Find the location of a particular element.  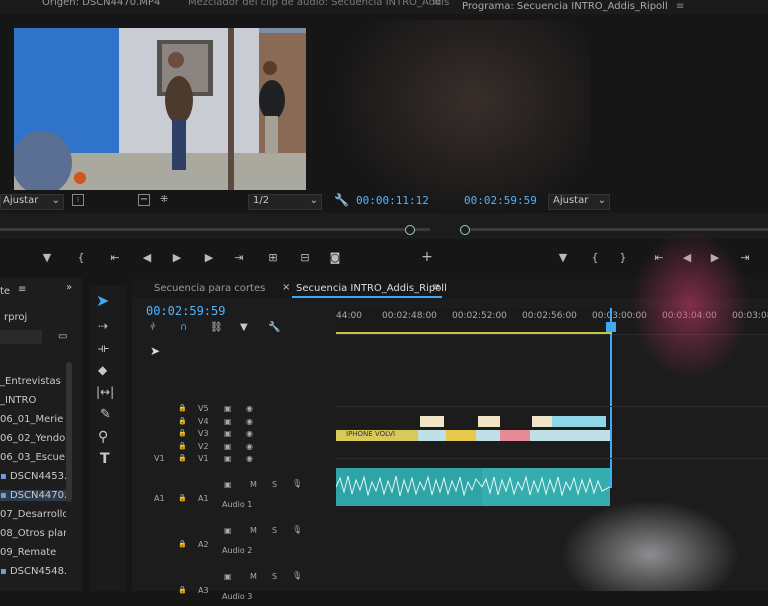

track-label: A1 is located at coordinates (203, 498).